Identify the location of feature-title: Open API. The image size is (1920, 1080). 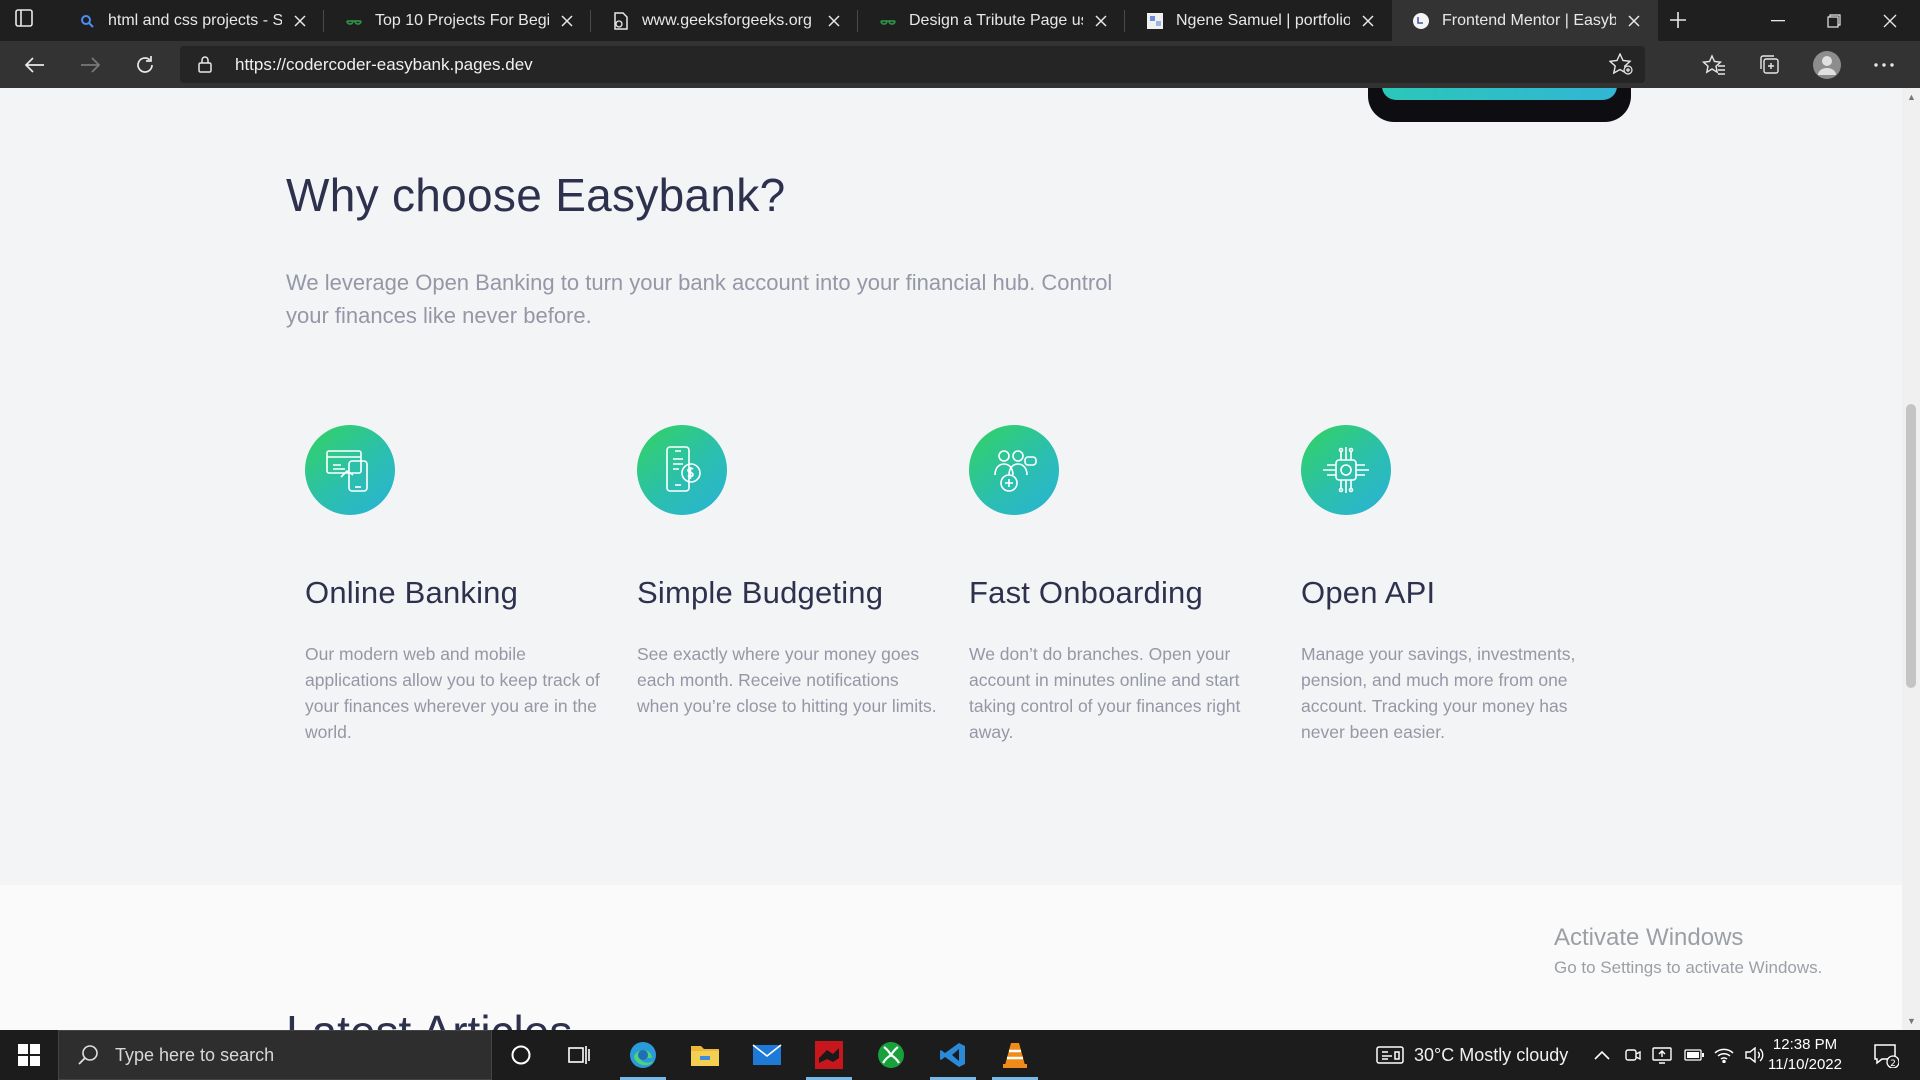
(1368, 592).